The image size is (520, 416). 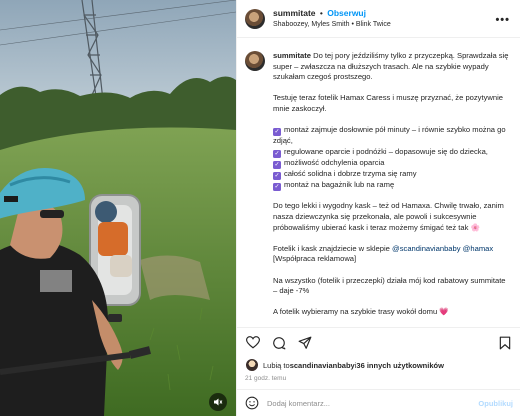 What do you see at coordinates (252, 365) in the screenshot?
I see `liker-avatar` at bounding box center [252, 365].